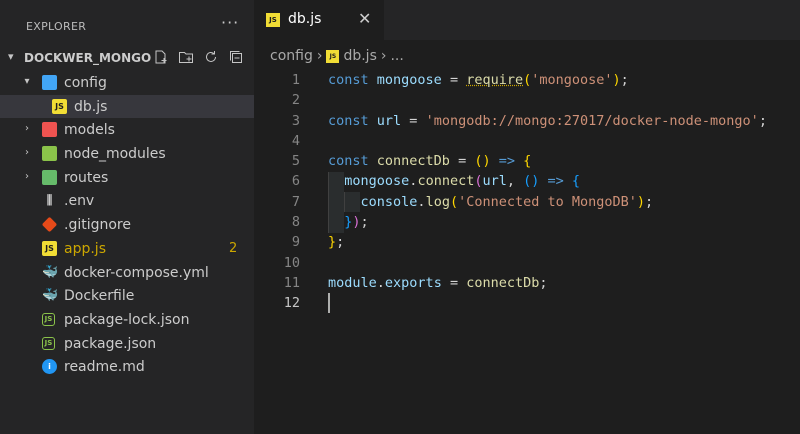  I want to click on line-number: 1, so click(295, 80).